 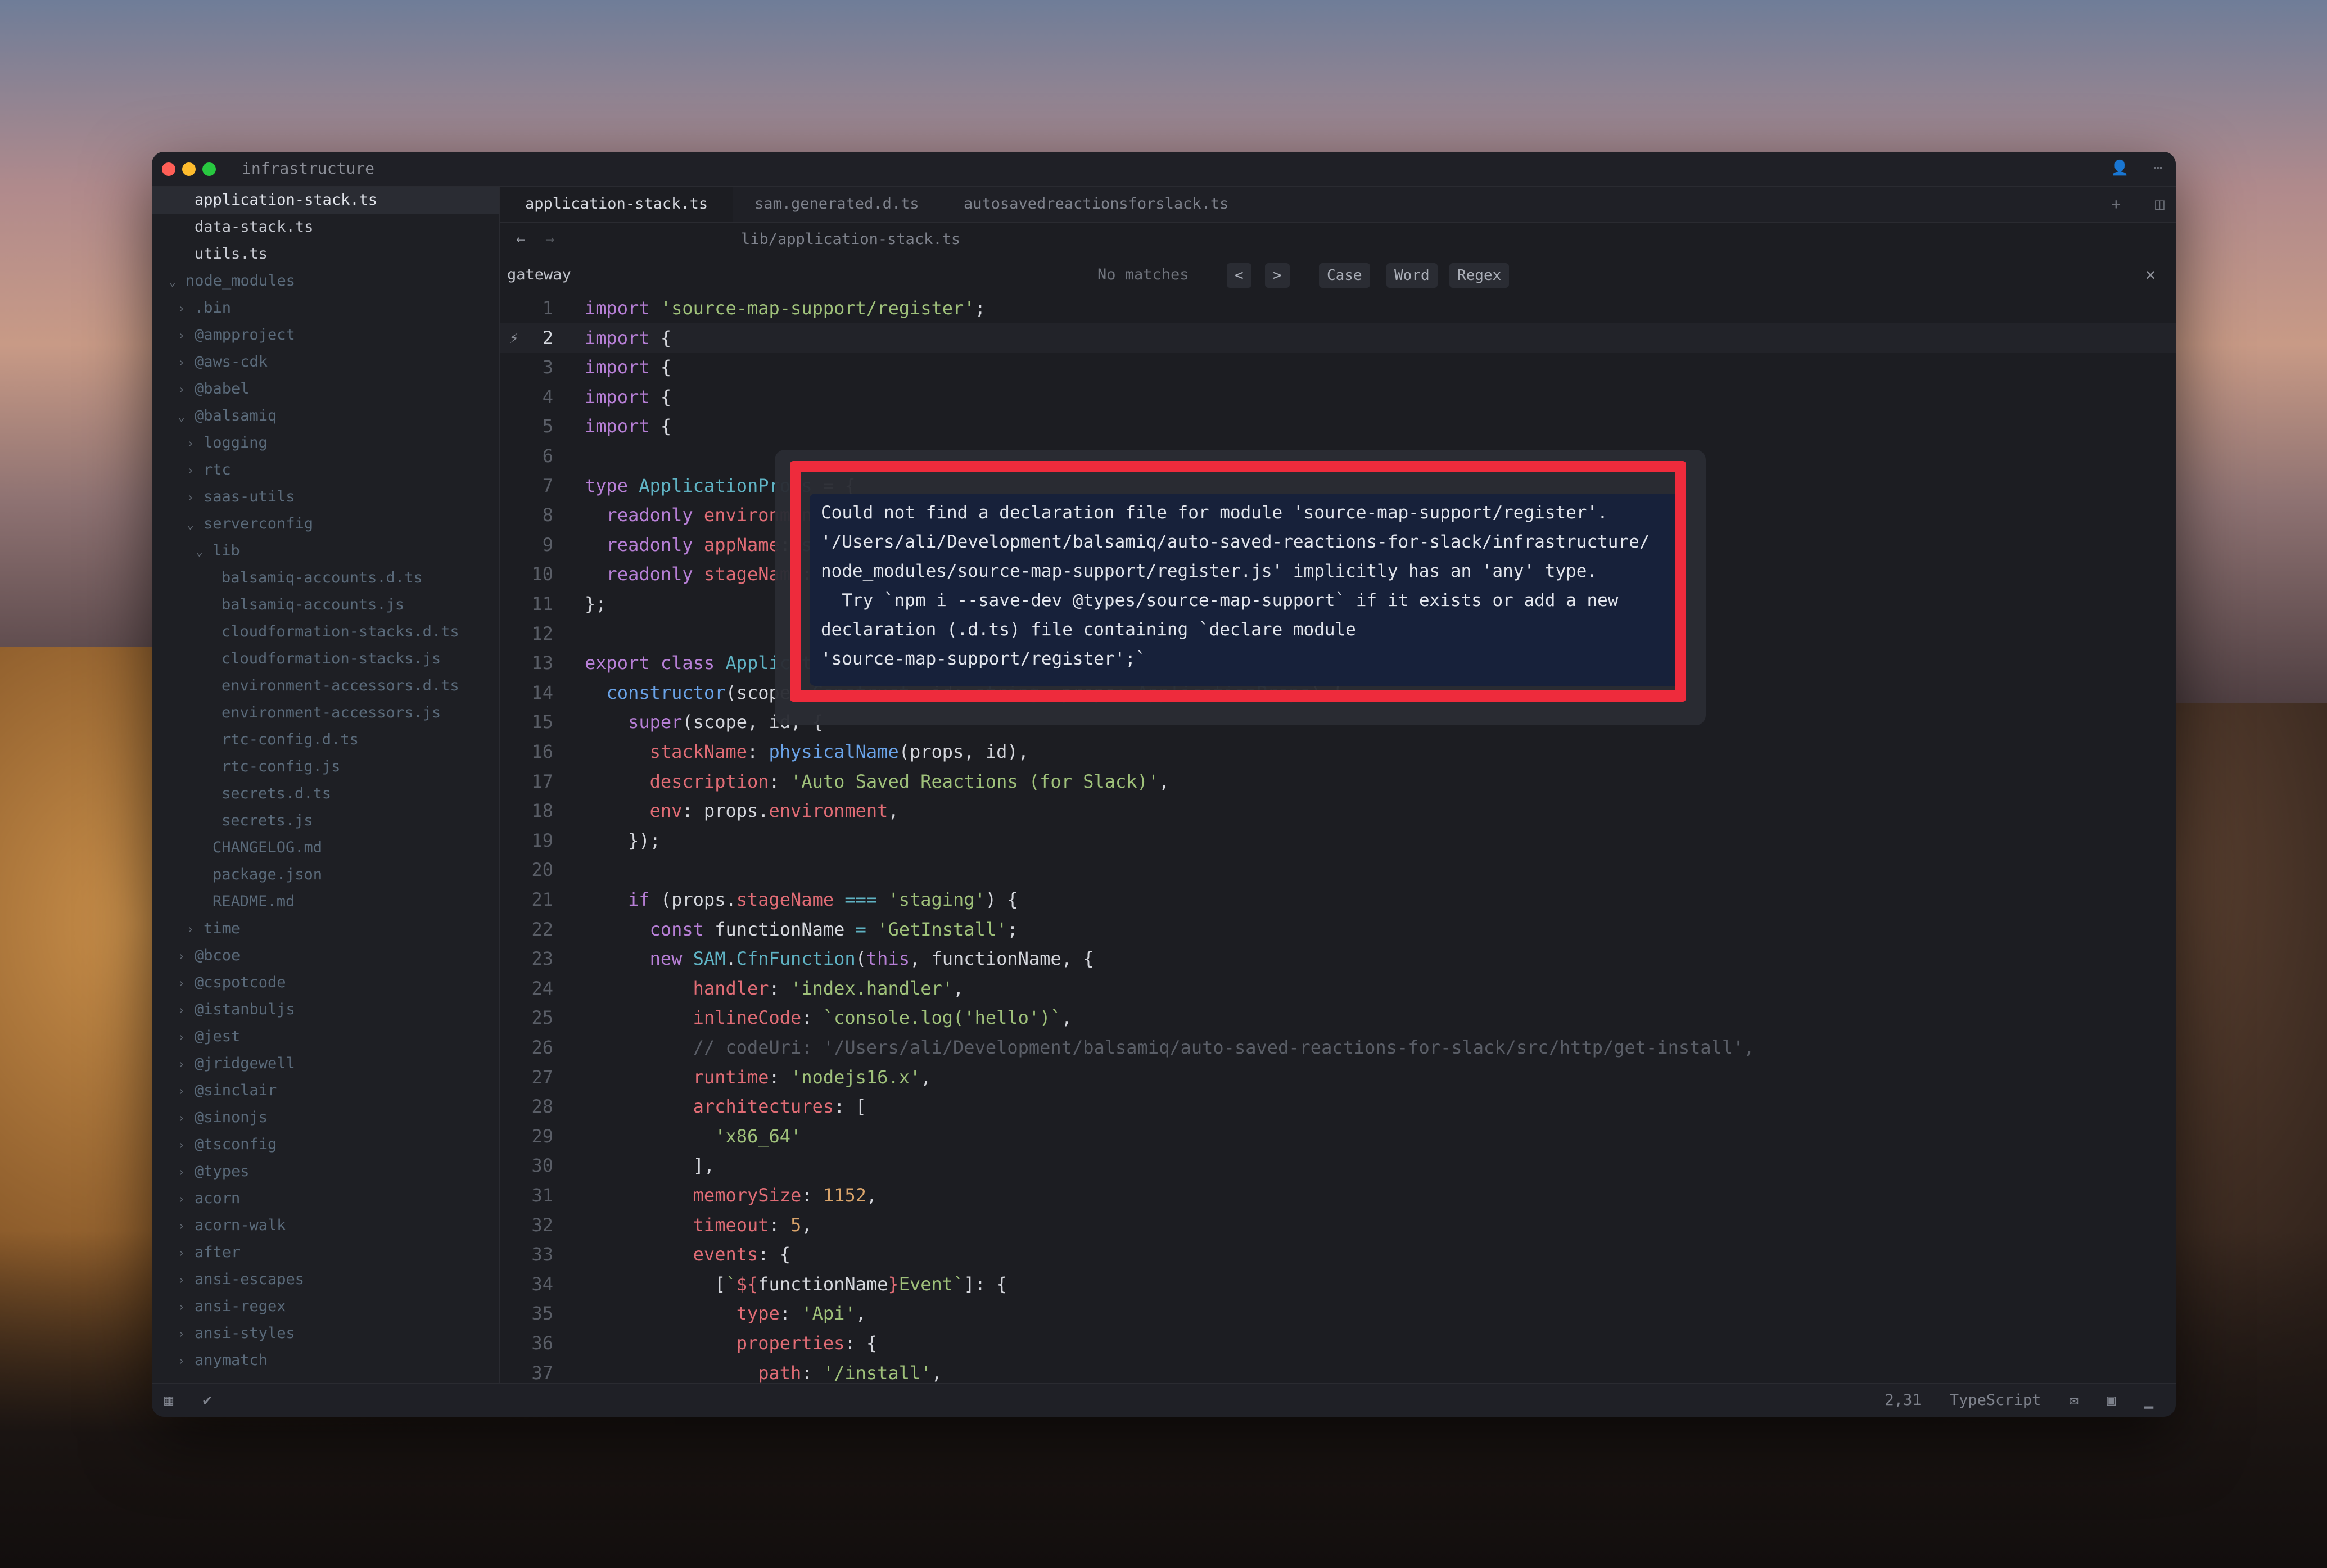 I want to click on tree-item: README.md, so click(x=325, y=901).